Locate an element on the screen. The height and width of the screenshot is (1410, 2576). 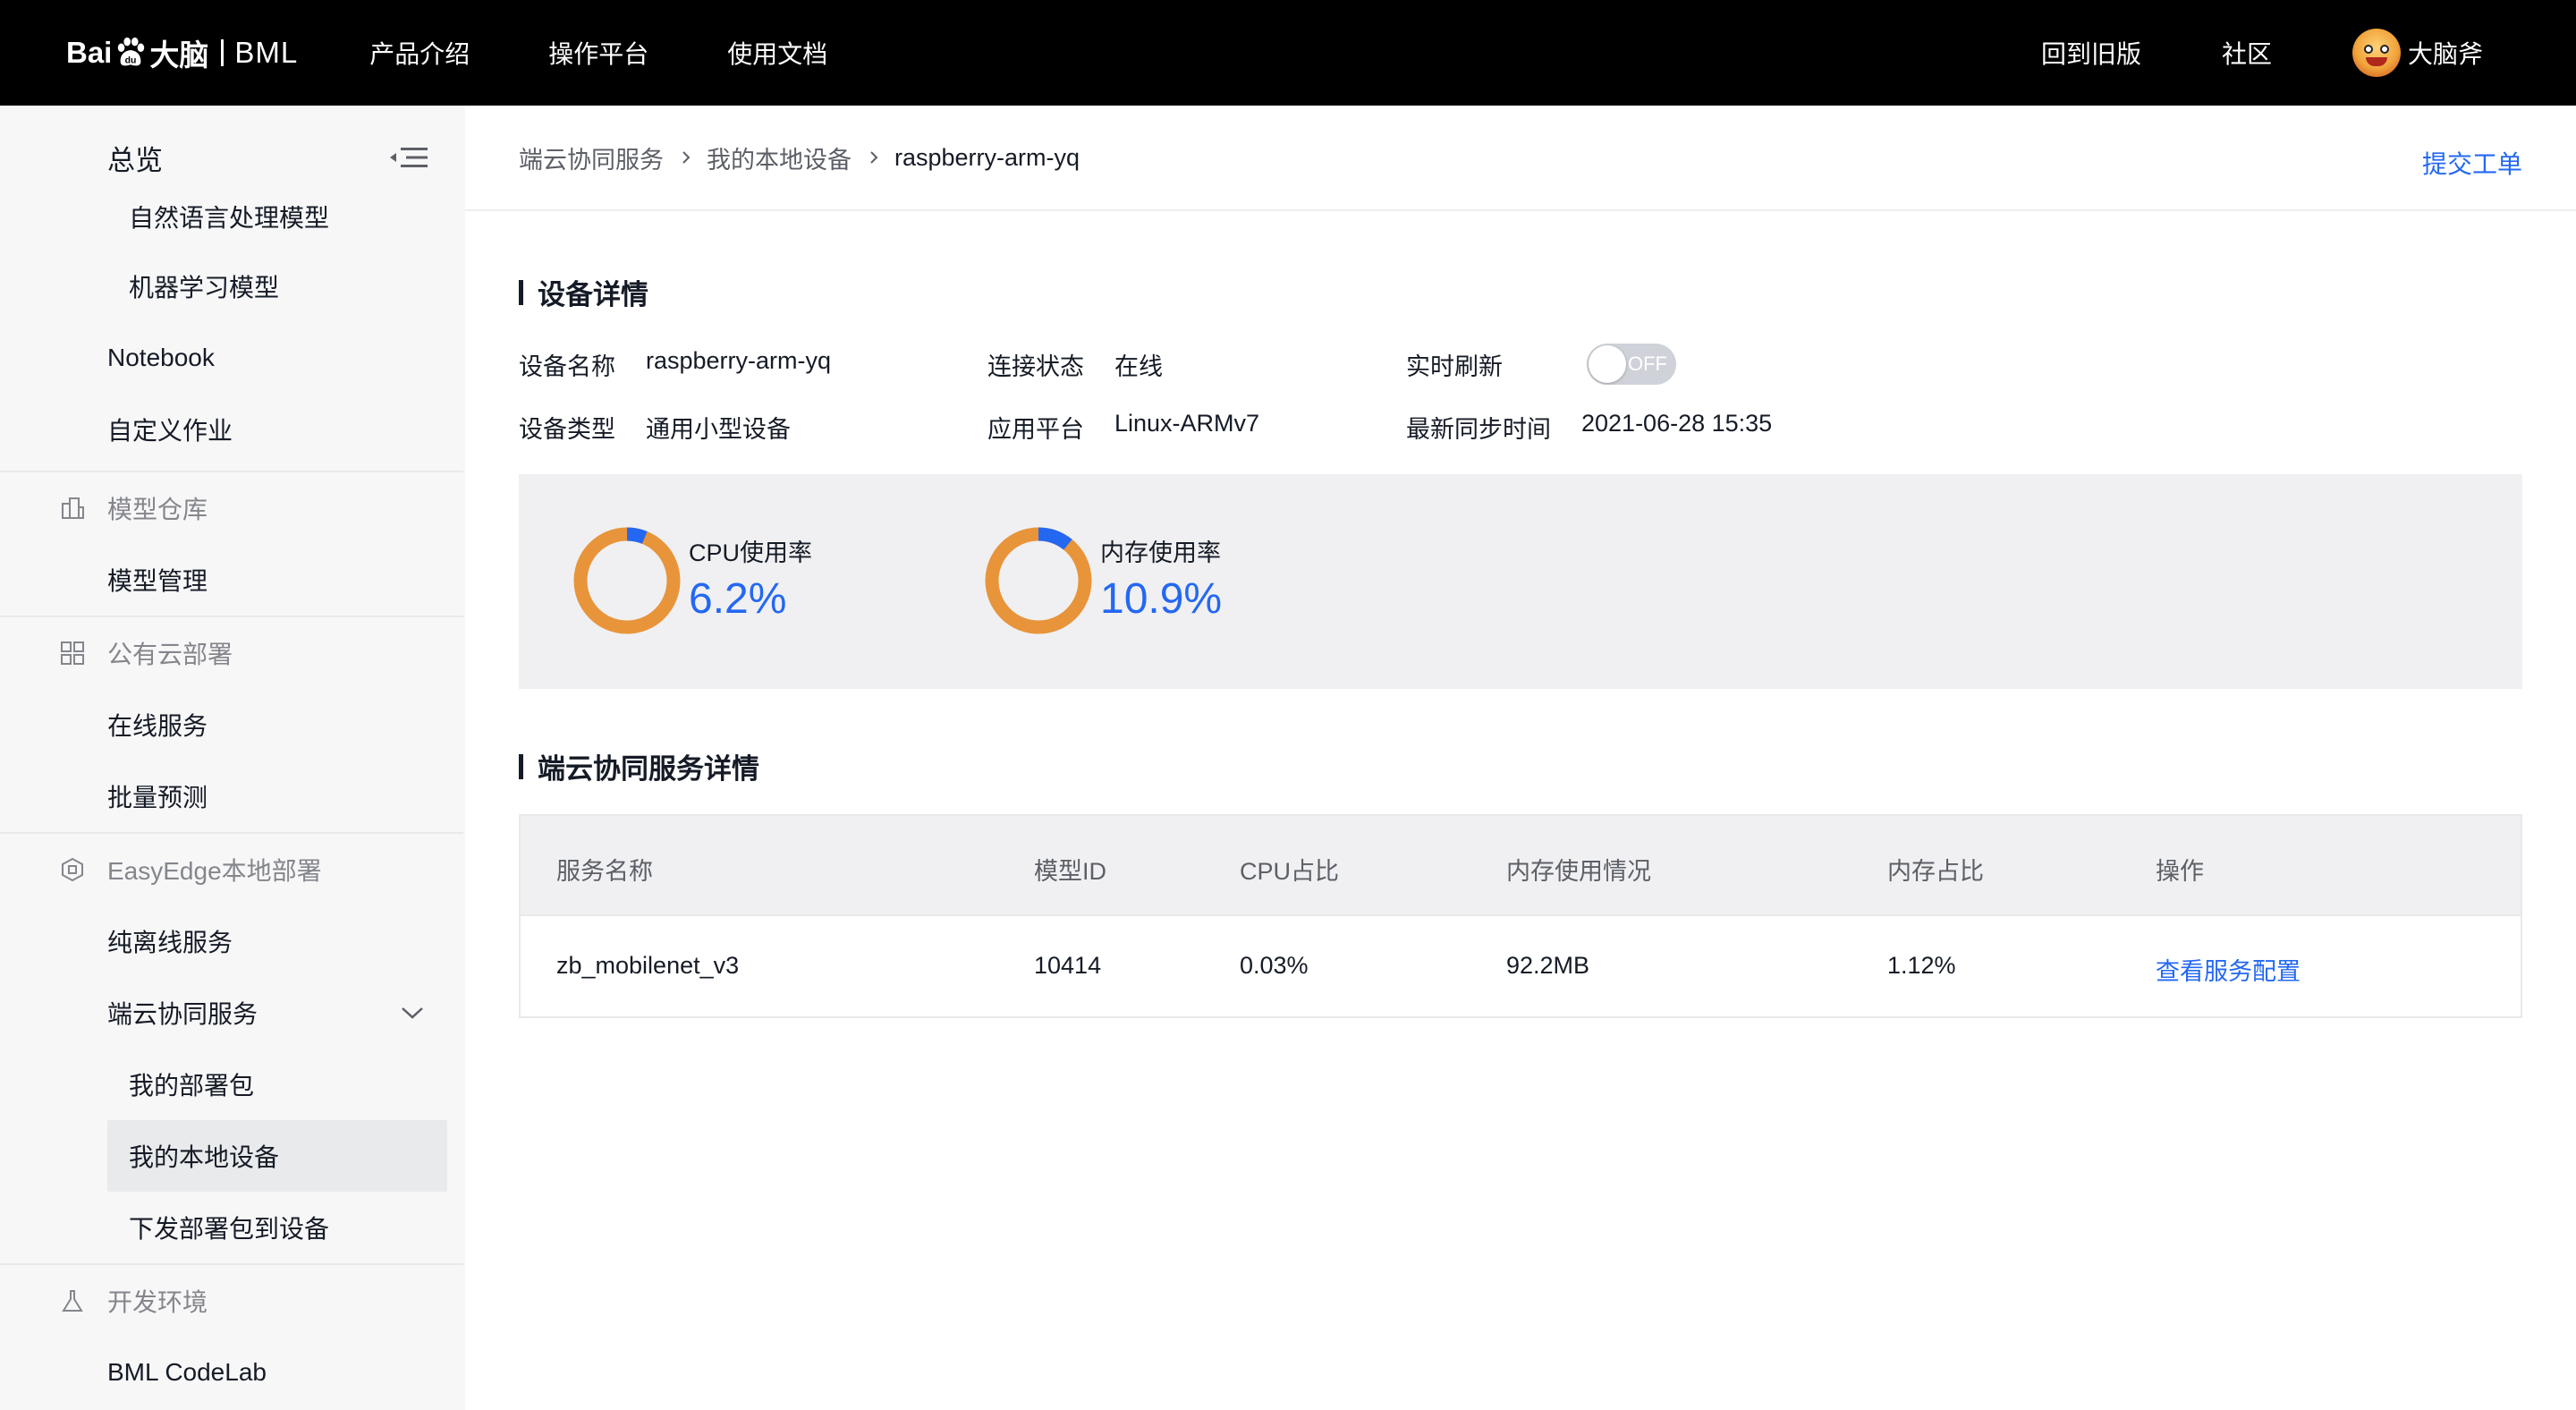
memory-usage-donut is located at coordinates (1038, 581).